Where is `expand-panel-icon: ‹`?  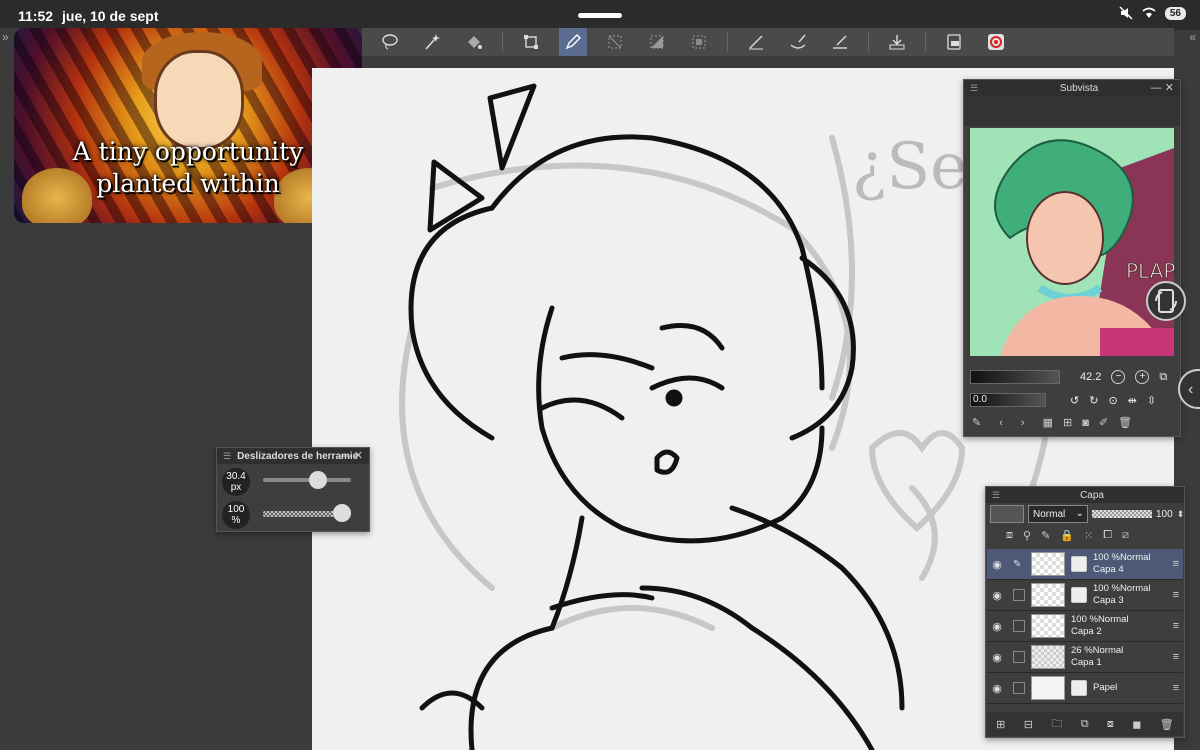
expand-panel-icon: ‹ is located at coordinates (1189, 389).